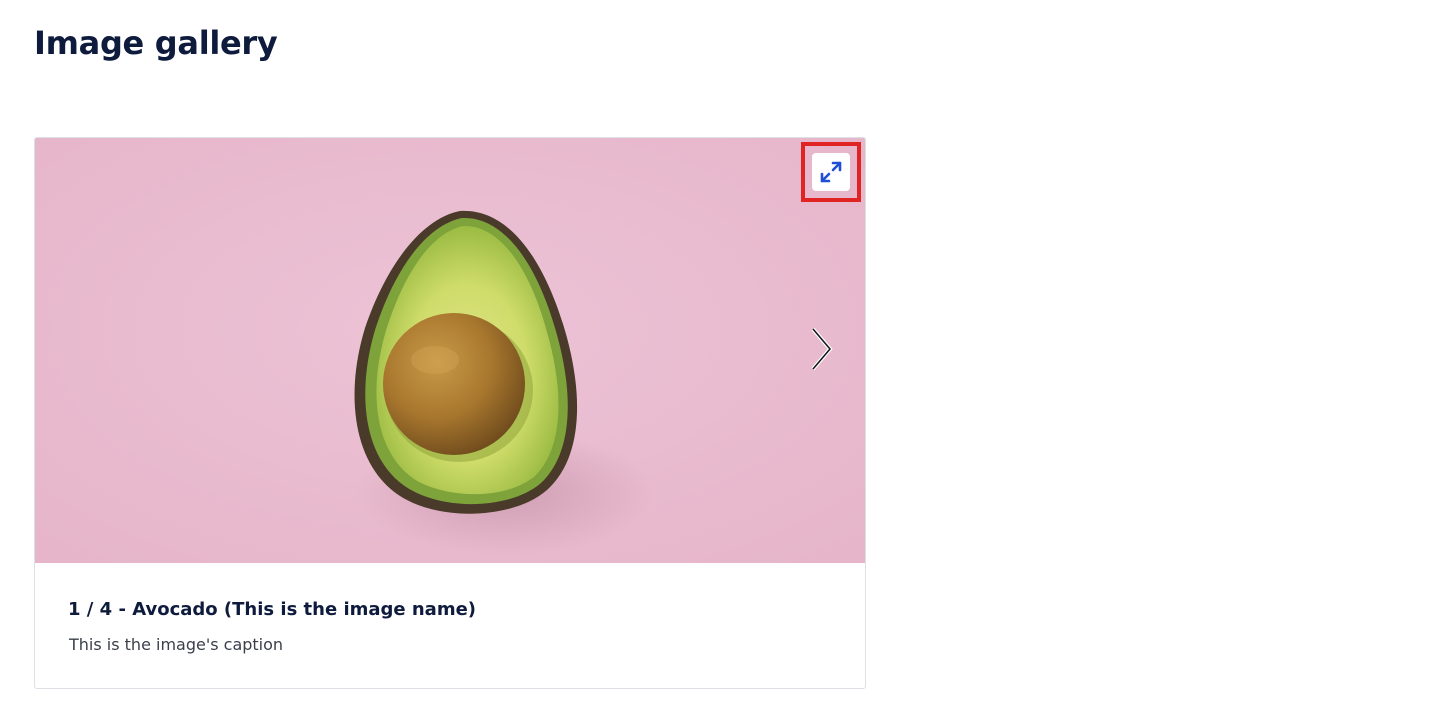 Image resolution: width=1438 pixels, height=712 pixels. I want to click on fullscreen-button, so click(831, 172).